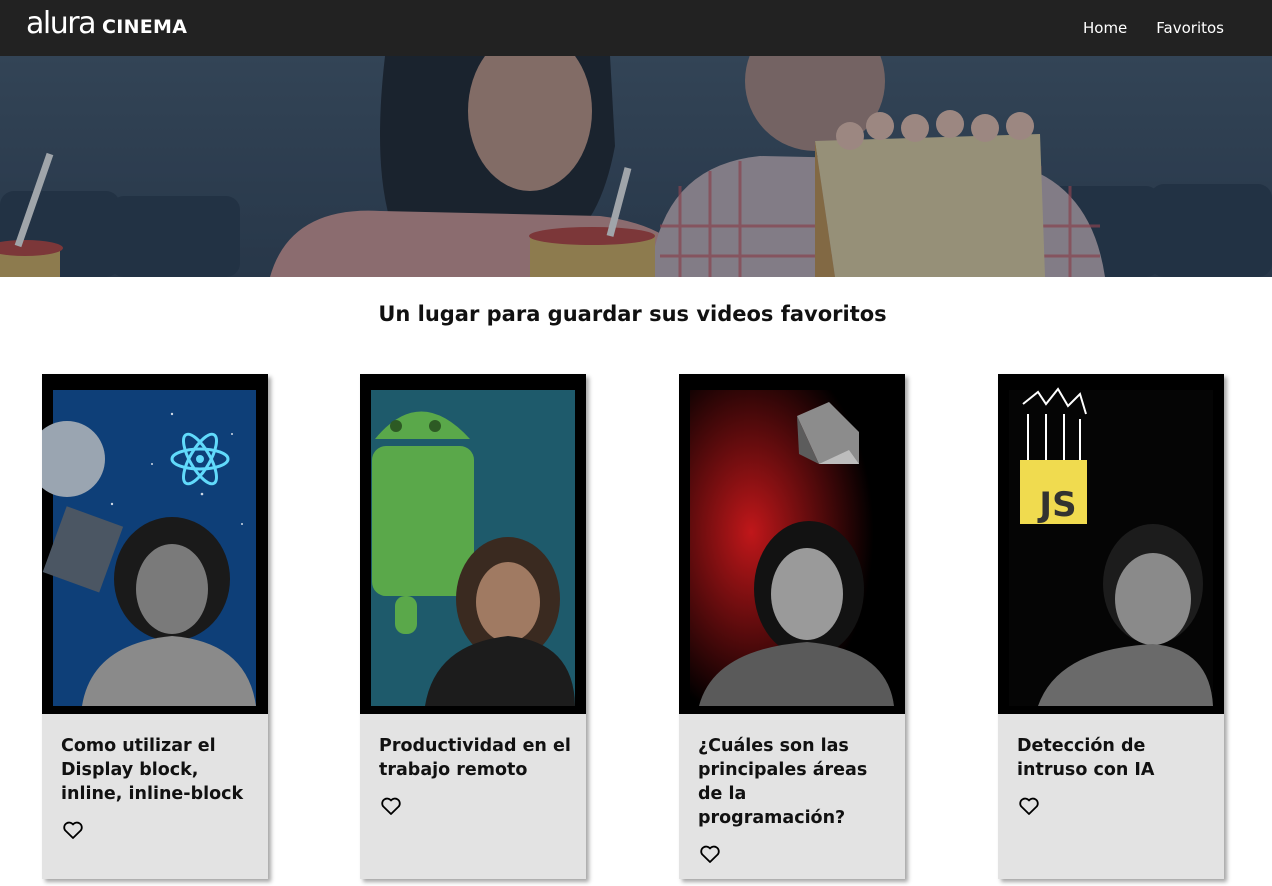  I want to click on video-thumbnail: JS, so click(1111, 544).